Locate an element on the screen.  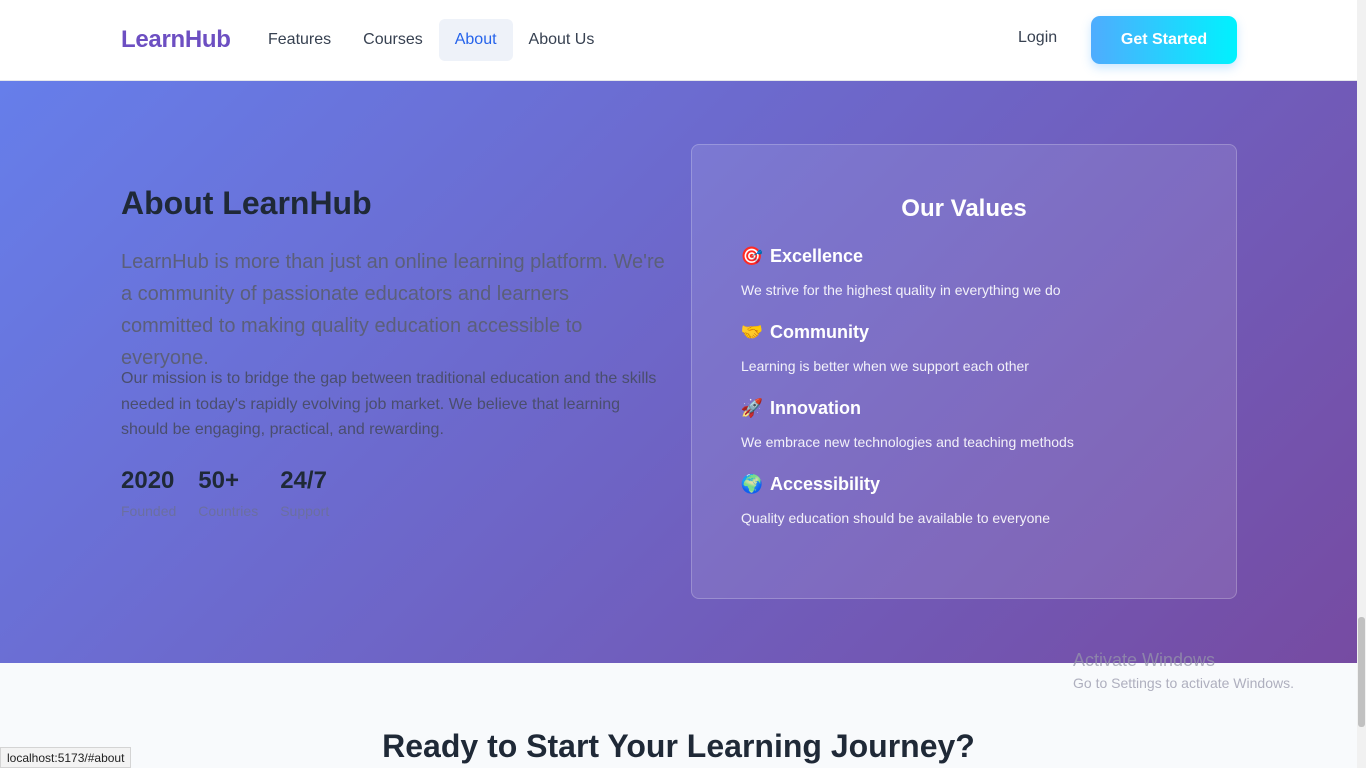
watermark-title: Activate Windows is located at coordinates (1144, 660).